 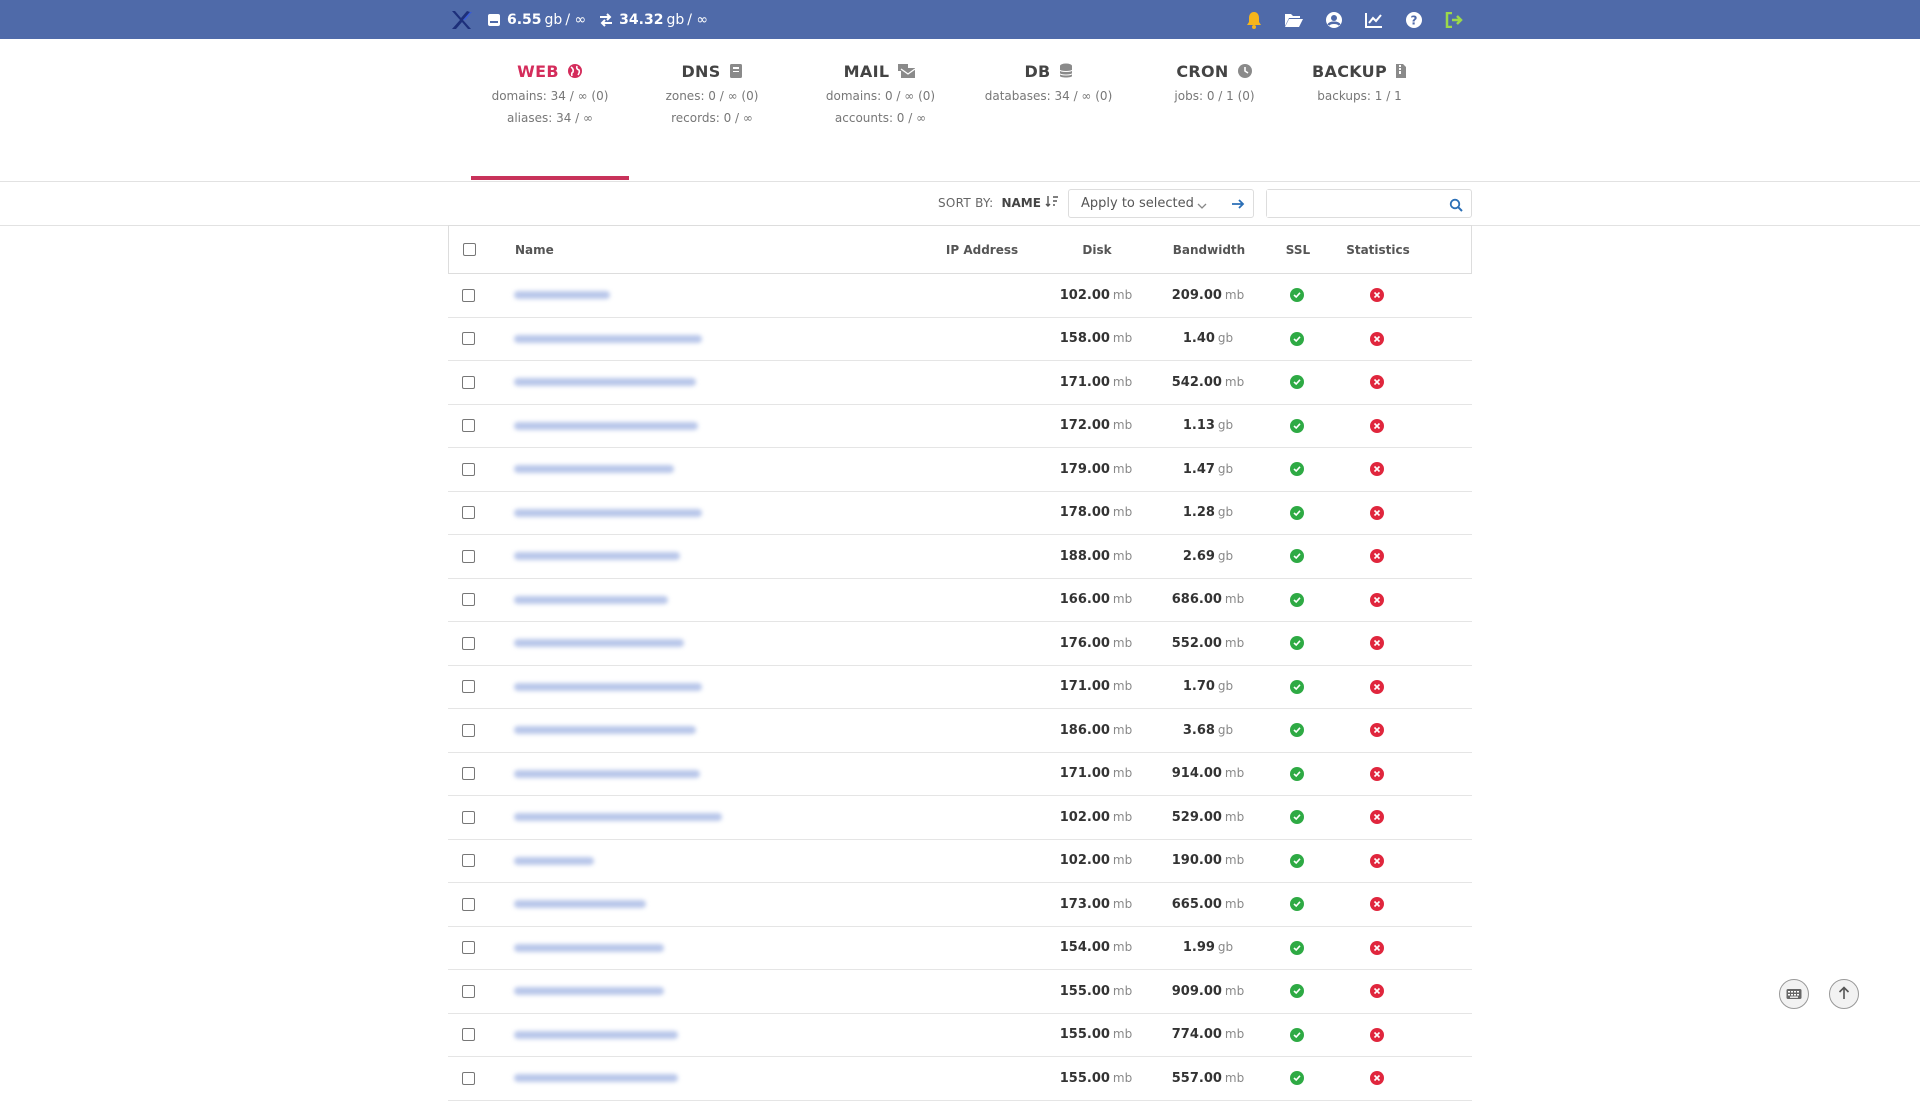 What do you see at coordinates (960, 644) in the screenshot?
I see `table-row: 176.00 mb 552.00 mb` at bounding box center [960, 644].